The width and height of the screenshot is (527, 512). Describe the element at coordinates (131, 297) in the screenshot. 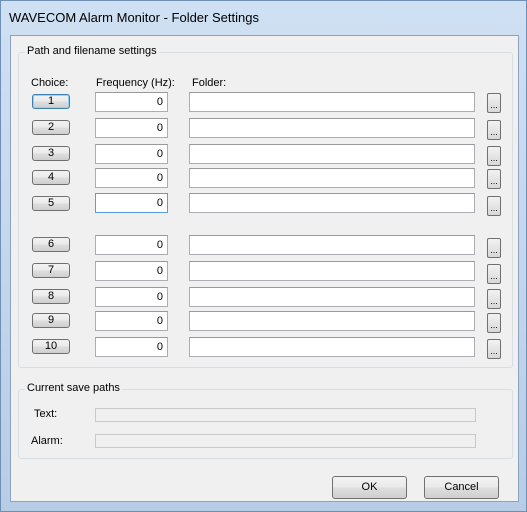

I see `frequency-input-8: 0` at that location.